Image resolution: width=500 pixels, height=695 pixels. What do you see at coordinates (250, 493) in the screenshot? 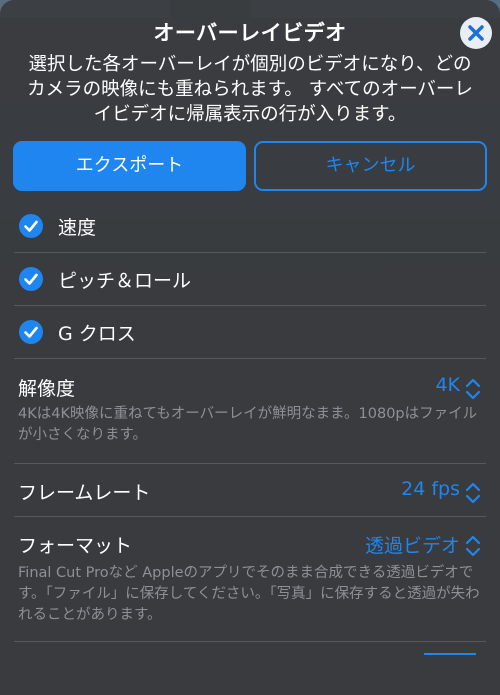
I see `frame-rate-setting: フレームレート 24 fps` at bounding box center [250, 493].